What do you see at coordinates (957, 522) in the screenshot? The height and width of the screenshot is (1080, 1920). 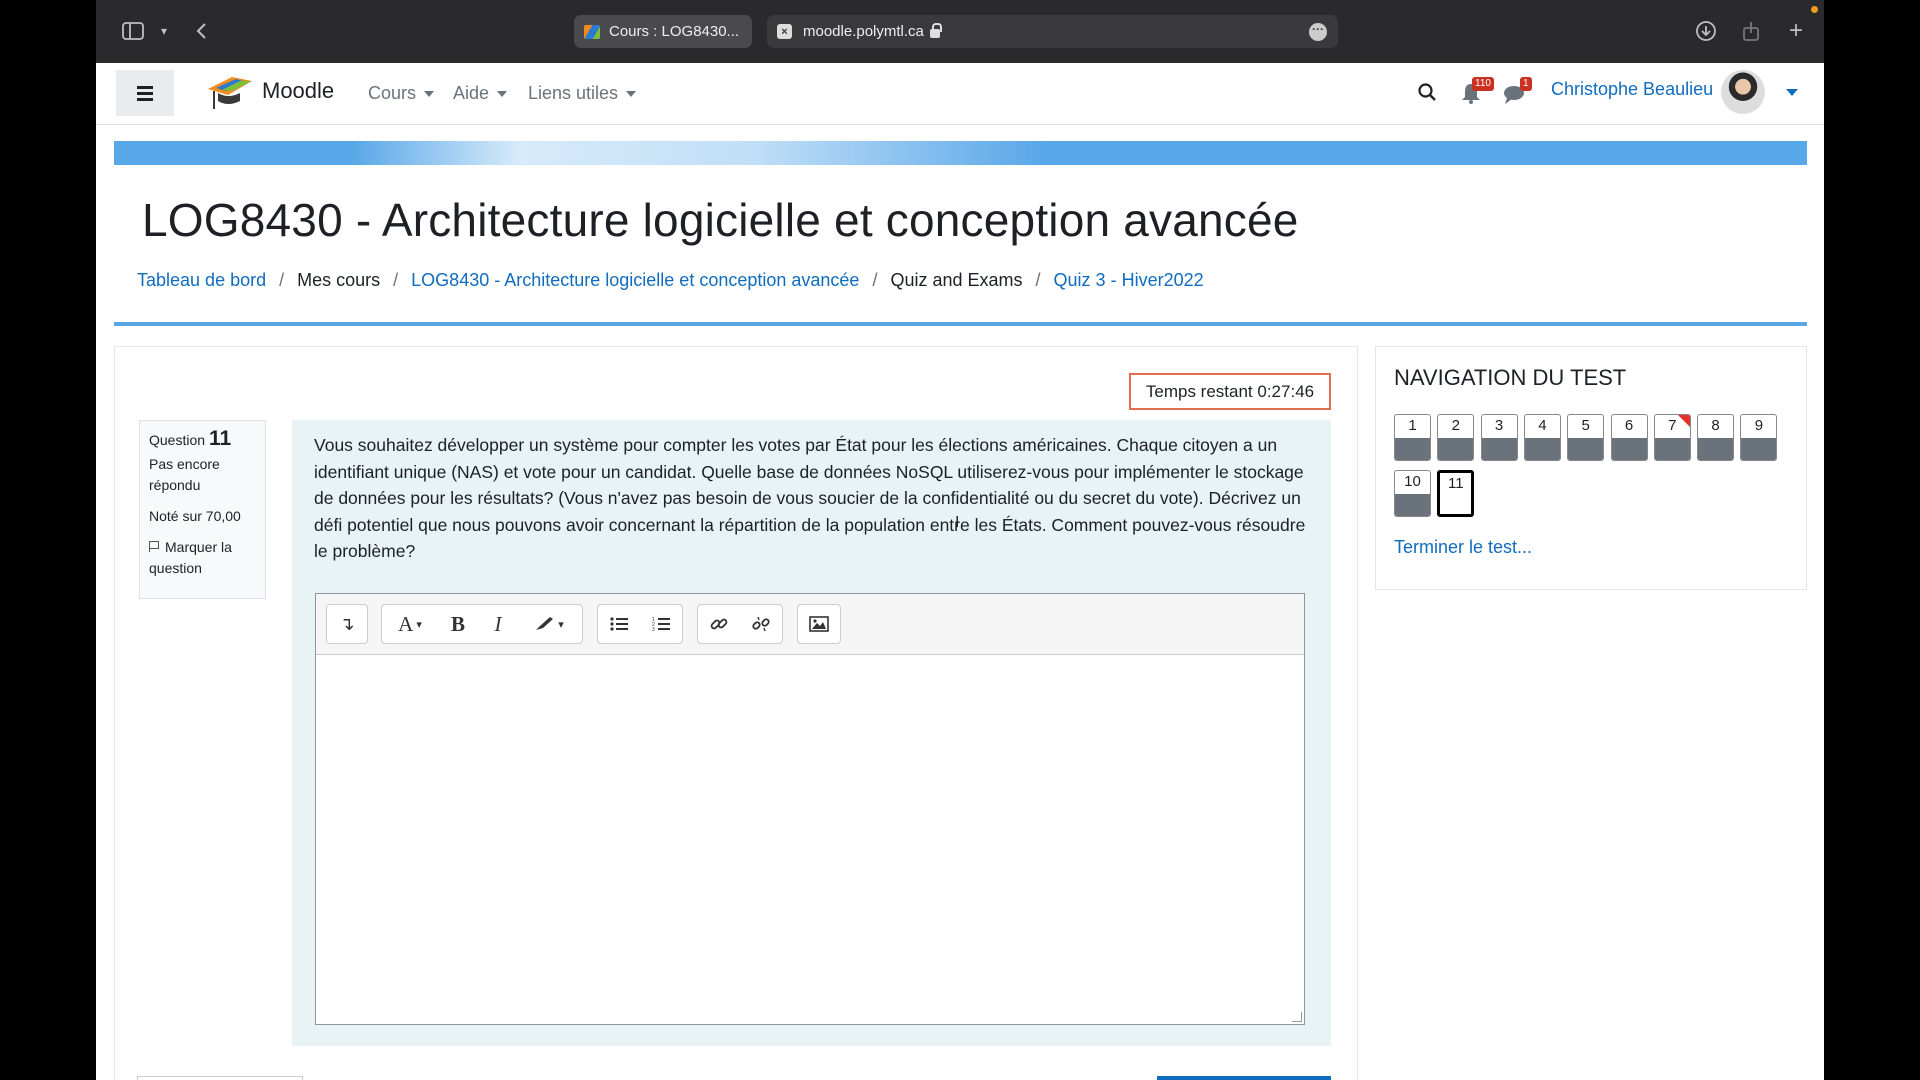 I see `text-cursor-icon: I` at bounding box center [957, 522].